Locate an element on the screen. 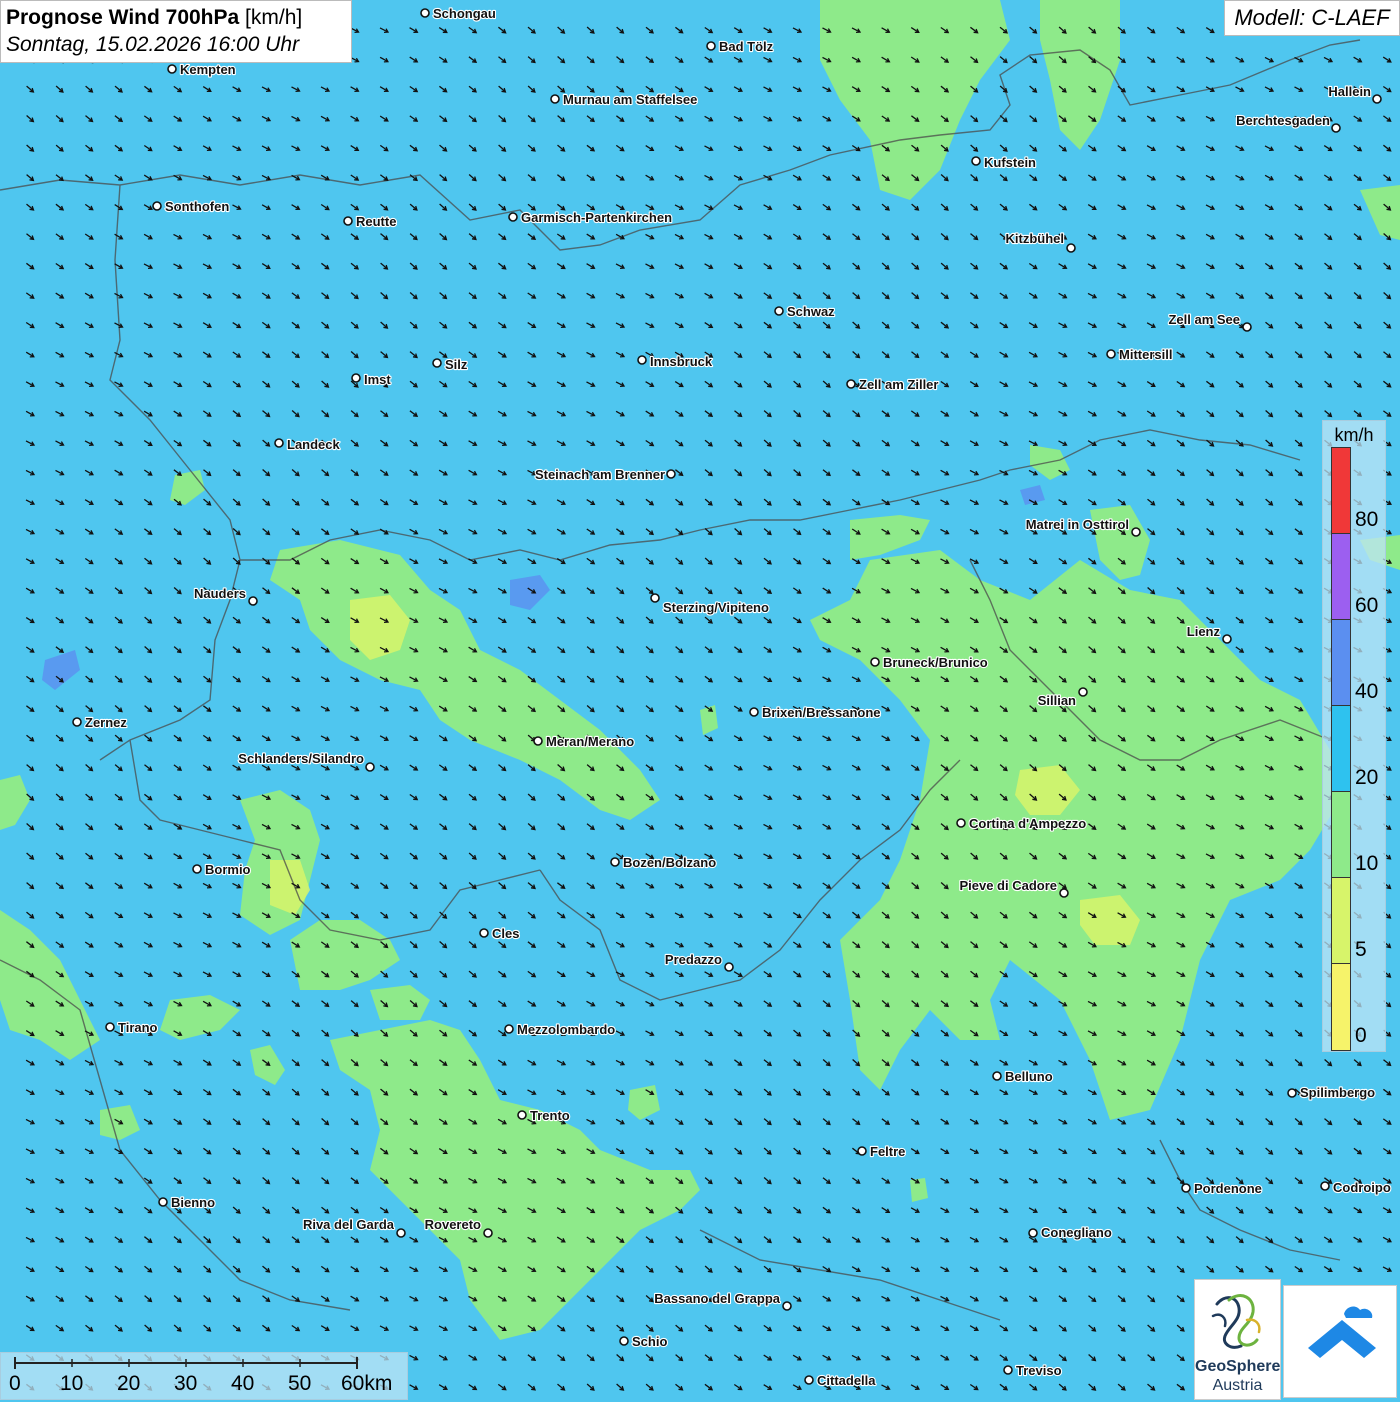 This screenshot has width=1400, height=1402. place-label: Nauders is located at coordinates (220, 593).